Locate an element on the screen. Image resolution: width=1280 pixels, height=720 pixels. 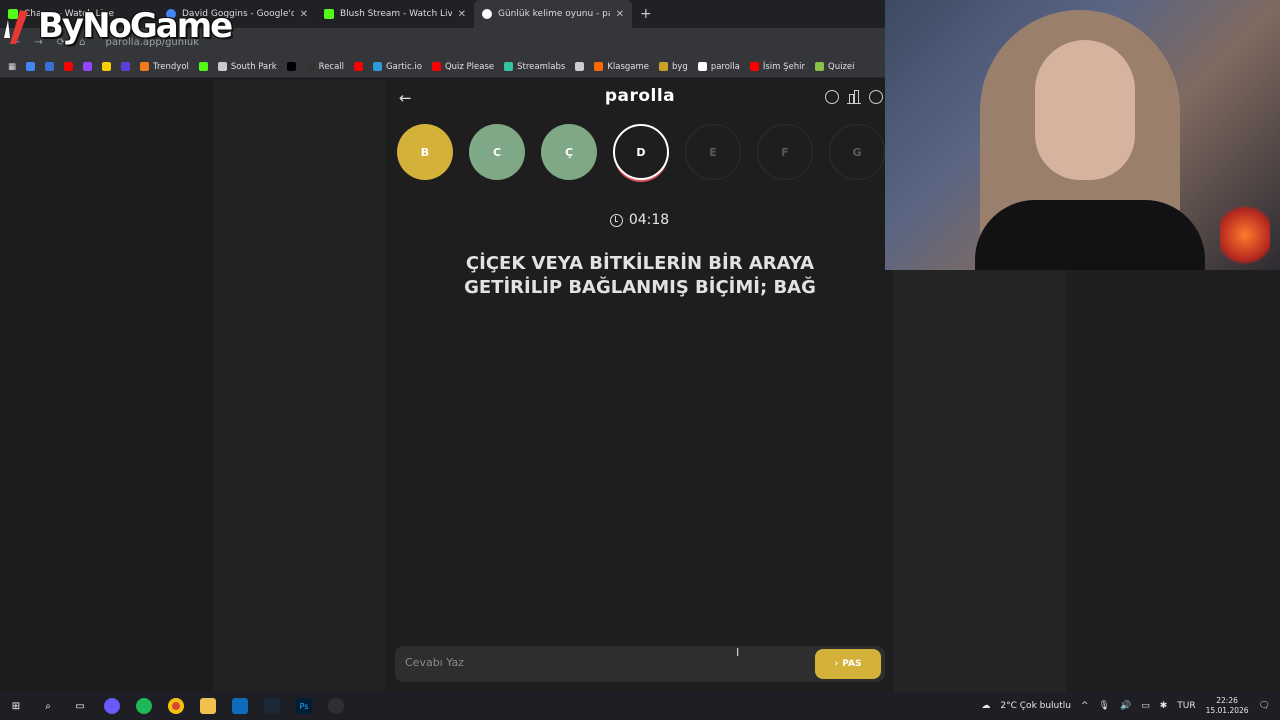
bookmark-item: Streamlabs is located at coordinates (534, 67).